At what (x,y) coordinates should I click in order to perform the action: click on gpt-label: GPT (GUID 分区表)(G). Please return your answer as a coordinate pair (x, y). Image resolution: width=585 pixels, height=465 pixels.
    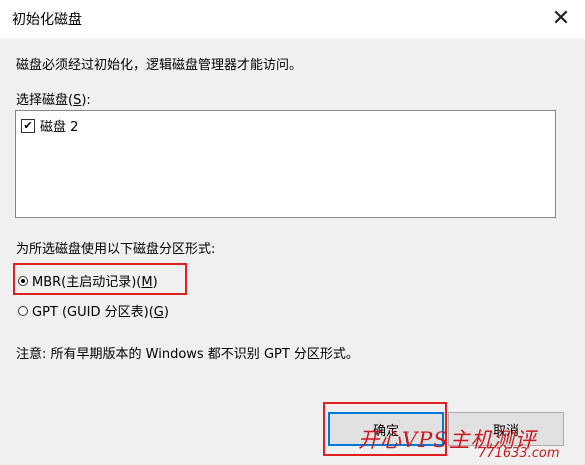
    Looking at the image, I should click on (100, 310).